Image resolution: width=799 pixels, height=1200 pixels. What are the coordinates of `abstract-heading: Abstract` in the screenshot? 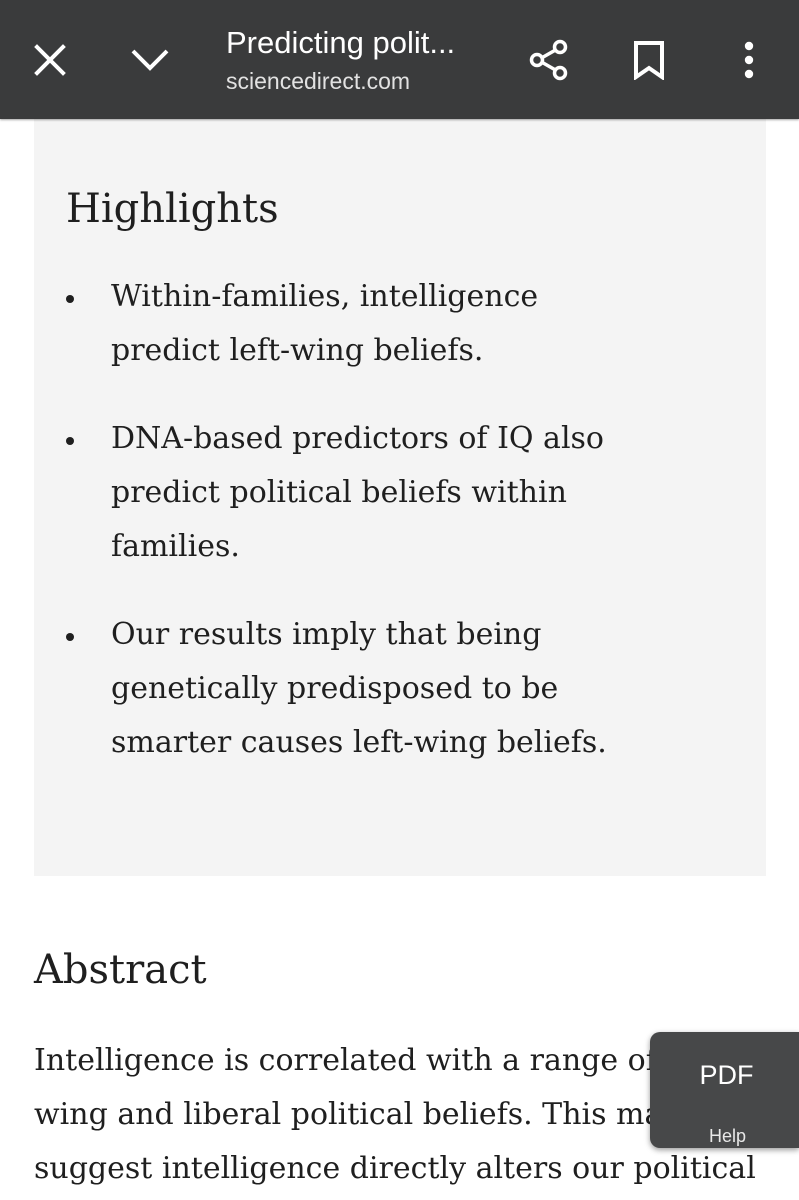 It's located at (120, 970).